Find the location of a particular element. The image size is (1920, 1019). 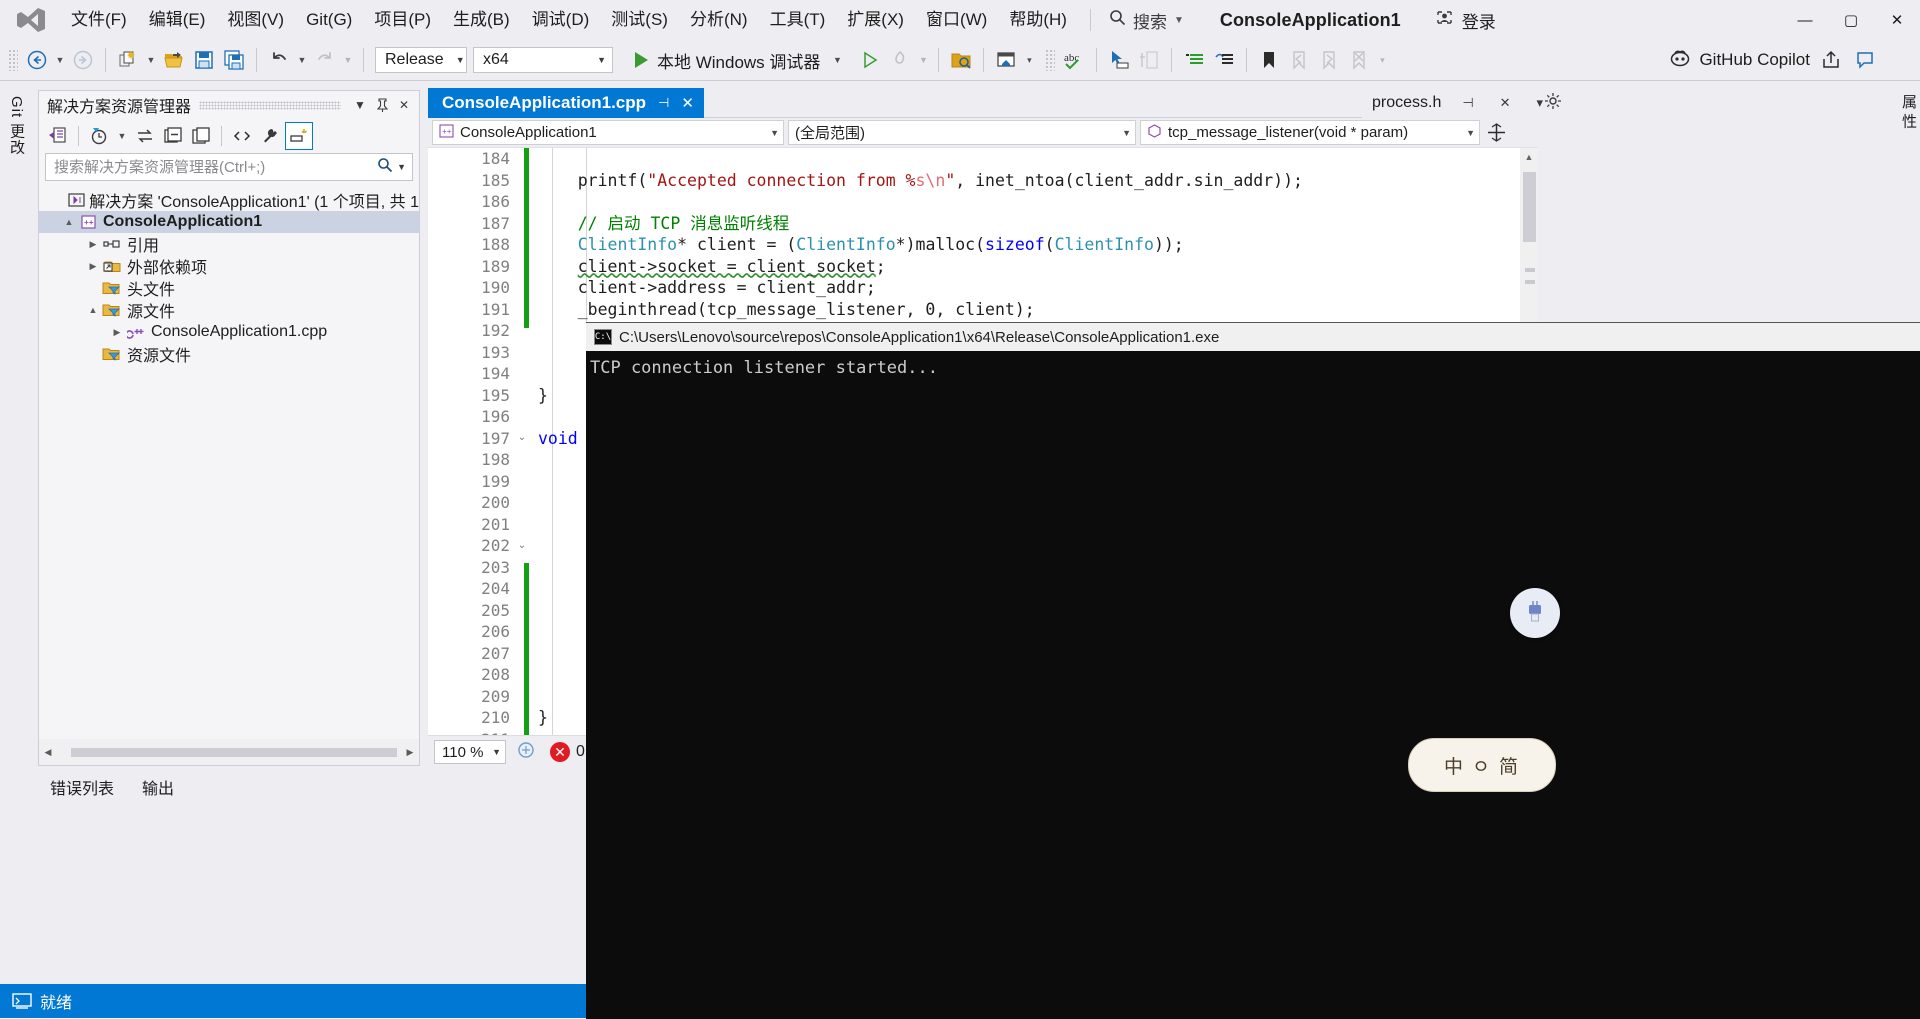

editor-settings-icon is located at coordinates (1553, 101).